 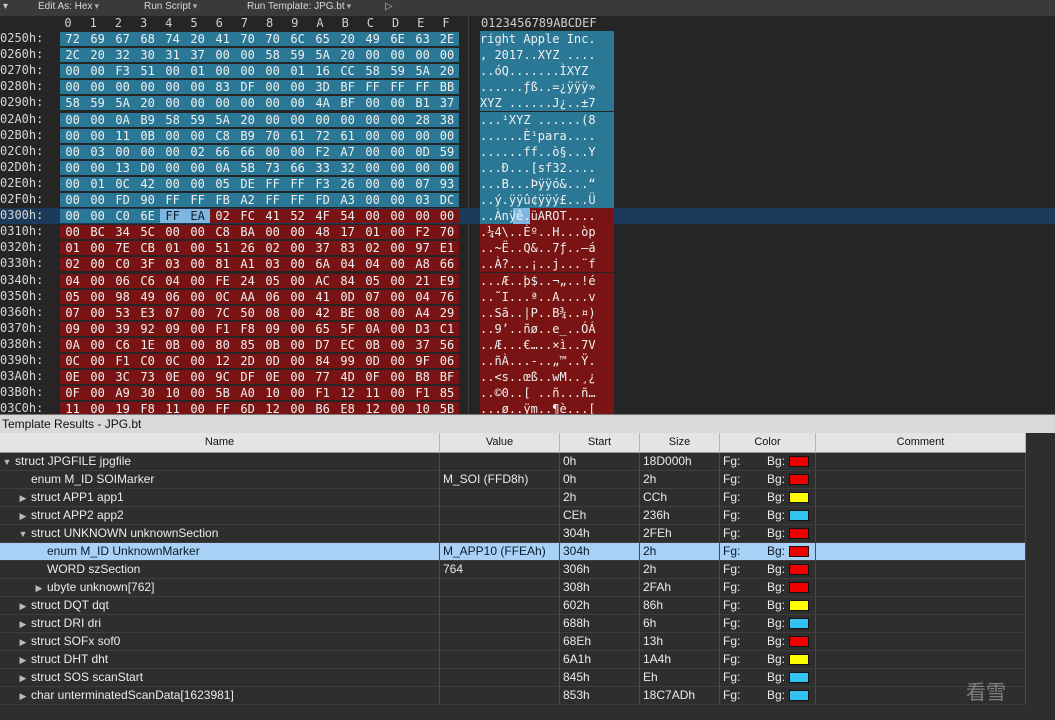 I want to click on hex-byte: DF, so click(x=248, y=377).